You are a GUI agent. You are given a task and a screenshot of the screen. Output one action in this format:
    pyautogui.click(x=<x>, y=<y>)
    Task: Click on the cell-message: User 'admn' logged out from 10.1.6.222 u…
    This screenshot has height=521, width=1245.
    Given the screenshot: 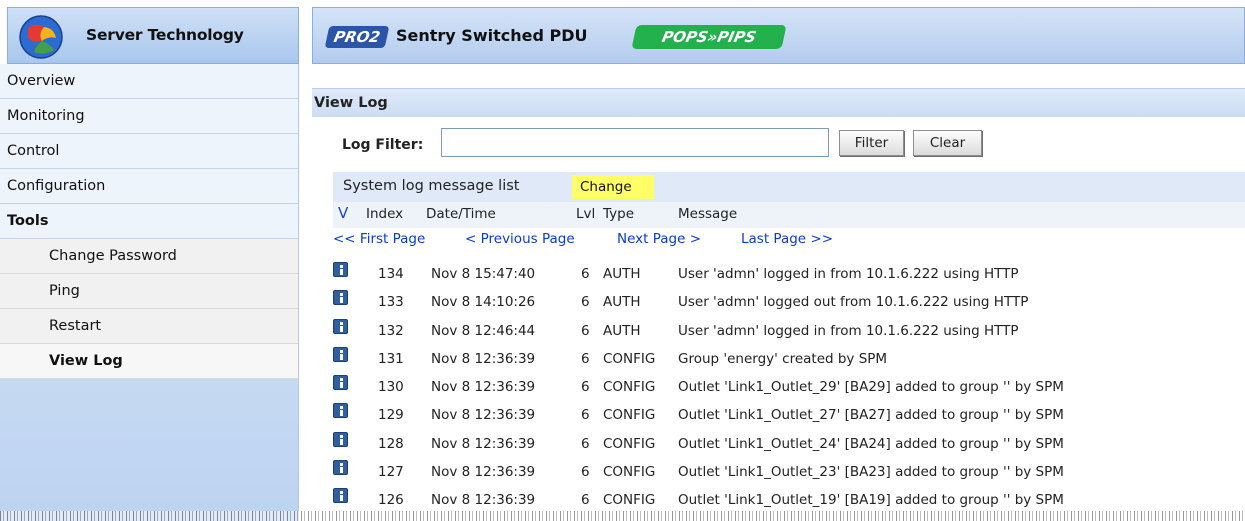 What is the action you would take?
    pyautogui.click(x=853, y=302)
    